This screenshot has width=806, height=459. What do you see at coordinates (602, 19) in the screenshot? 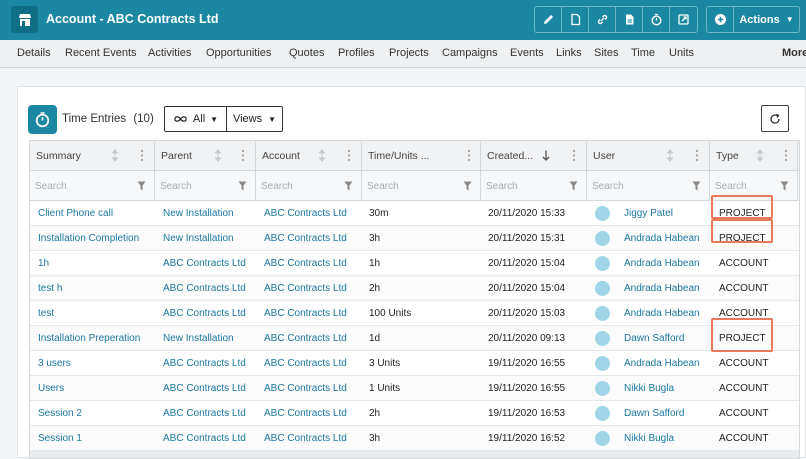
I see `link-button` at bounding box center [602, 19].